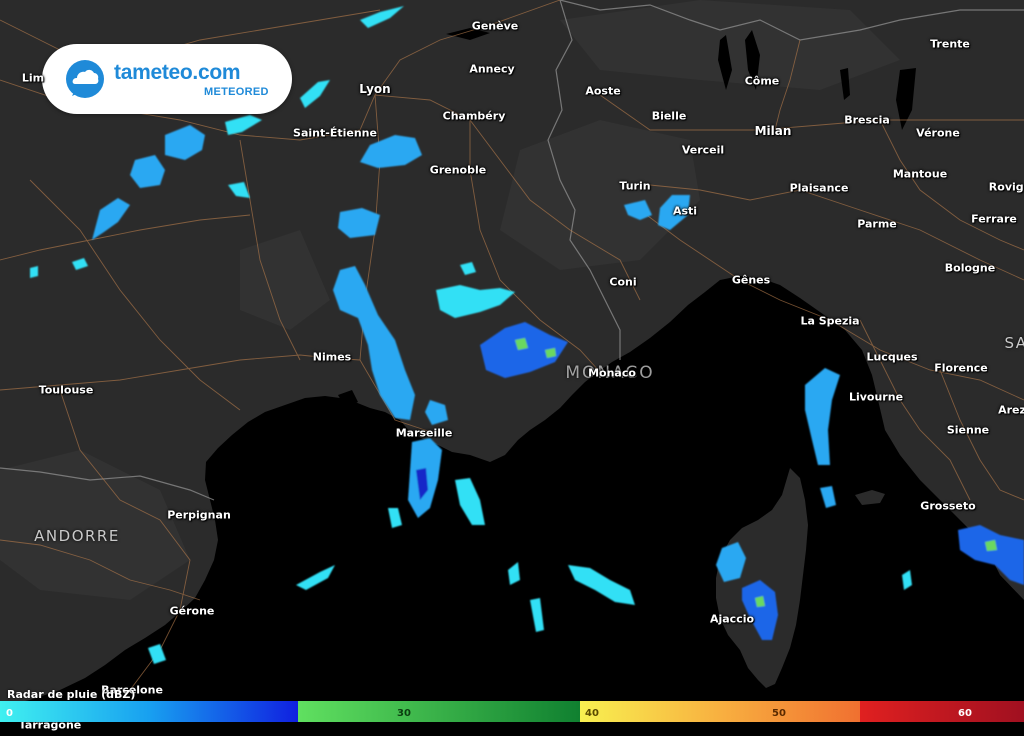 Image resolution: width=1024 pixels, height=736 pixels. I want to click on city-label-asti: Asti, so click(685, 211).